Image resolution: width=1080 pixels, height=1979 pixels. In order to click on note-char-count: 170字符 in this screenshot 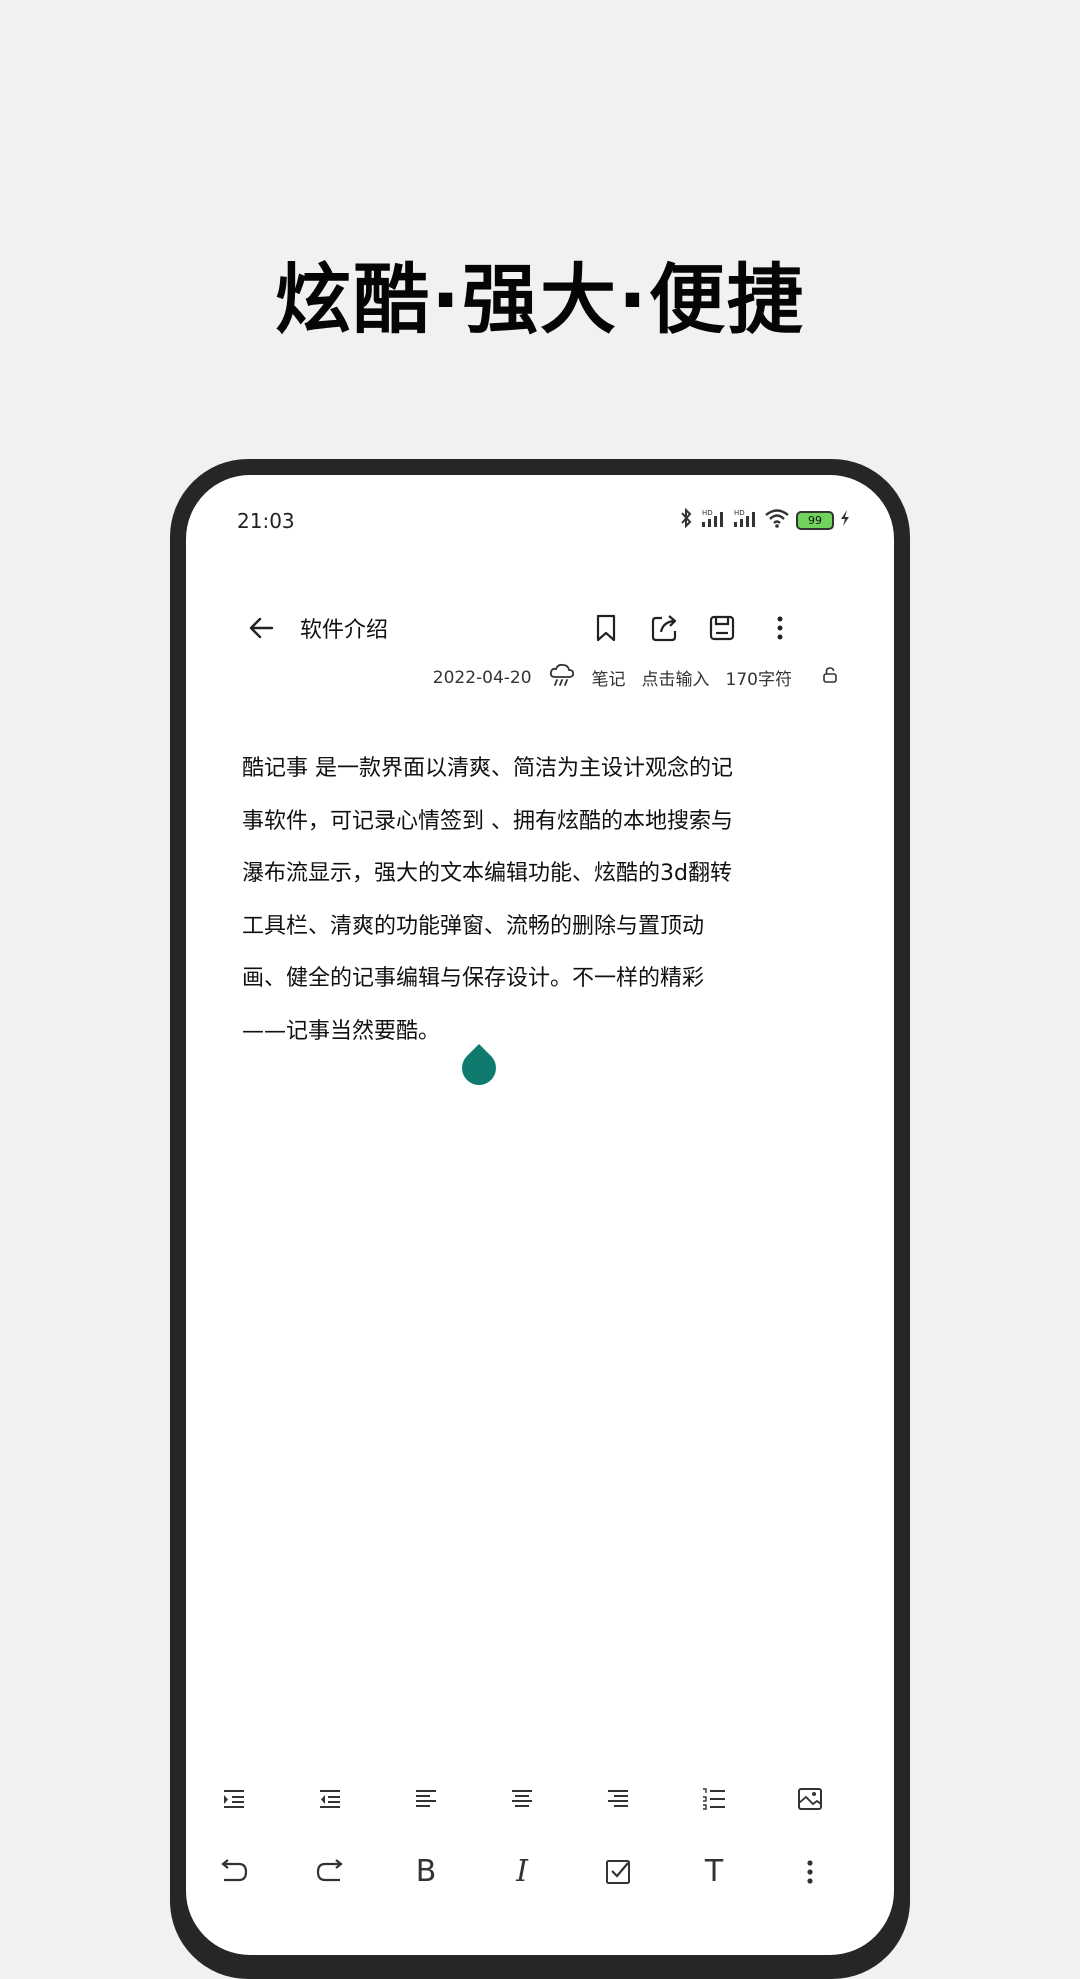, I will do `click(758, 680)`.